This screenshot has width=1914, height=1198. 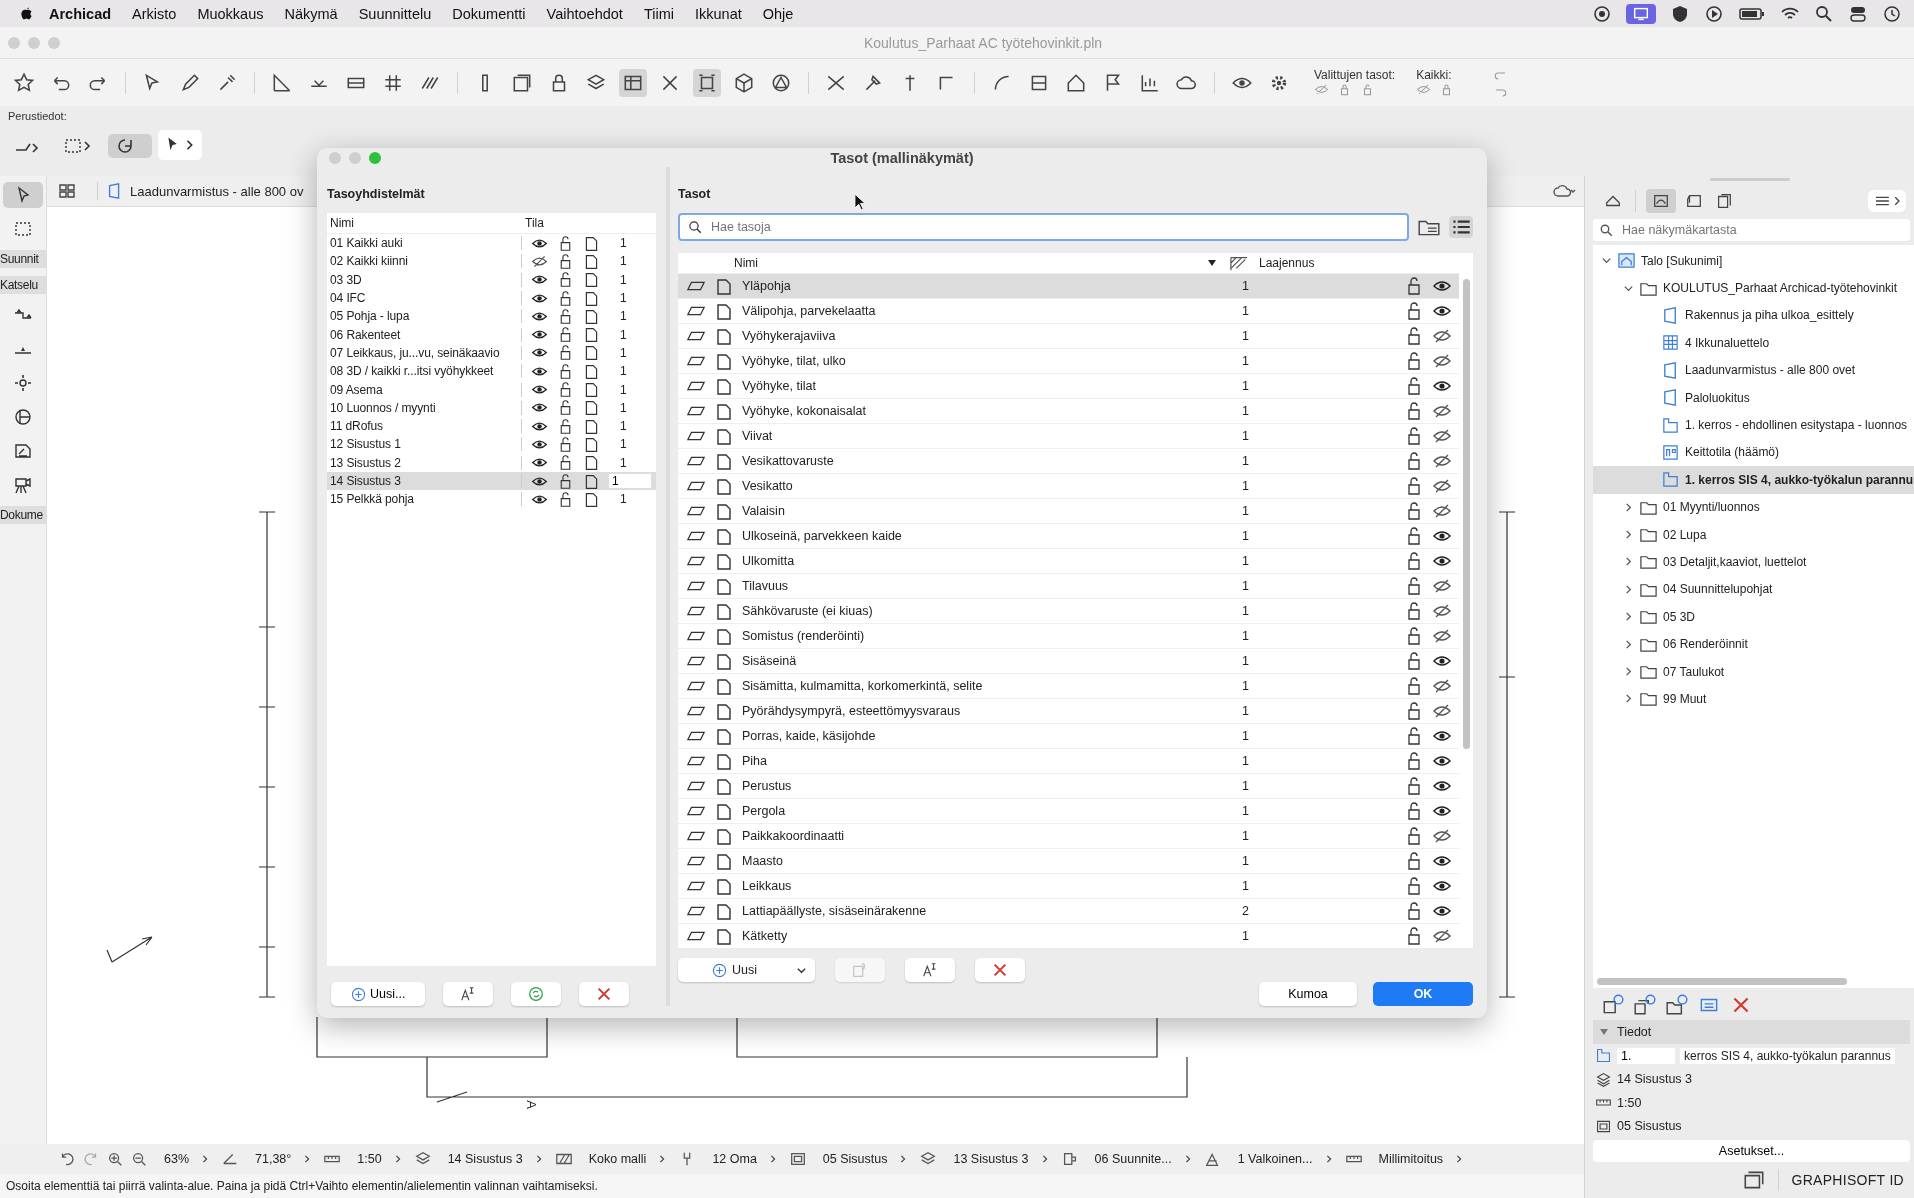 What do you see at coordinates (658, 13) in the screenshot?
I see `menu-item: Tiimi` at bounding box center [658, 13].